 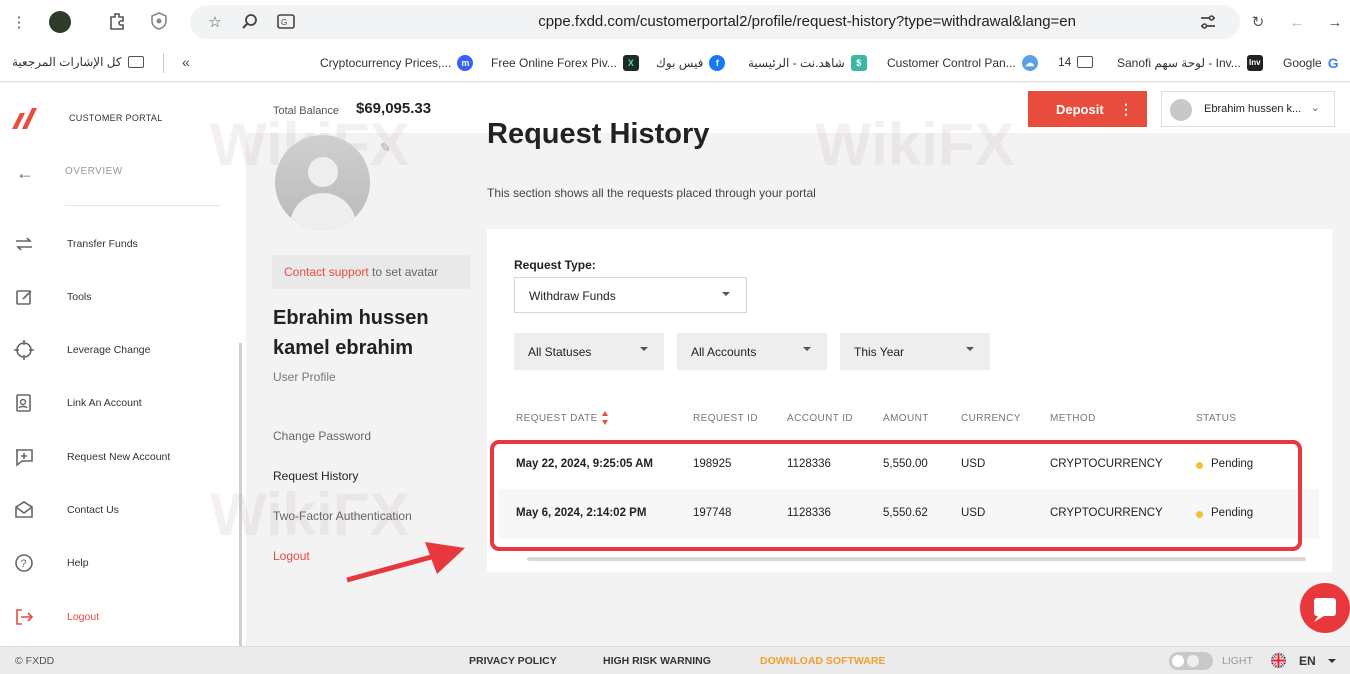 What do you see at coordinates (1065, 62) in the screenshot?
I see `bookmark-label: 14` at bounding box center [1065, 62].